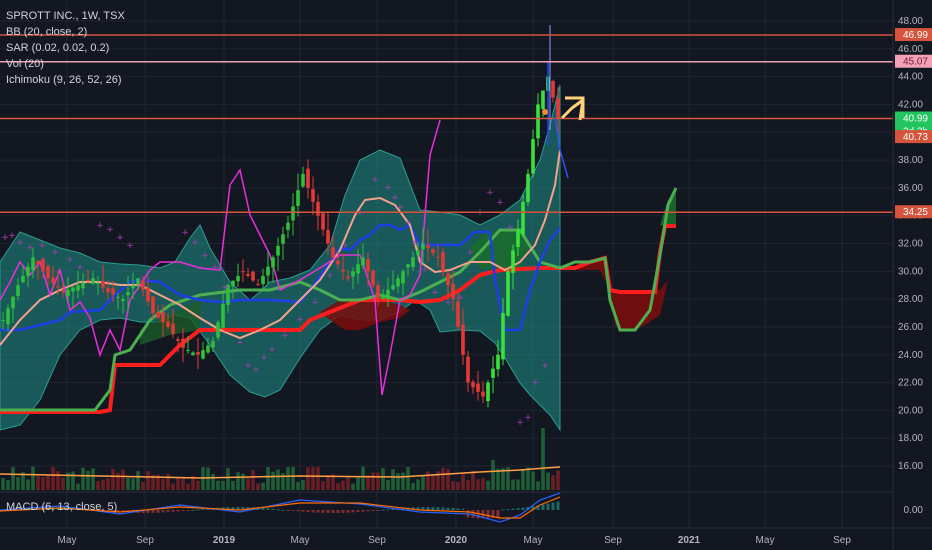 The height and width of the screenshot is (550, 932). What do you see at coordinates (65, 64) in the screenshot?
I see `vol-indicator-label: Vol (20)` at bounding box center [65, 64].